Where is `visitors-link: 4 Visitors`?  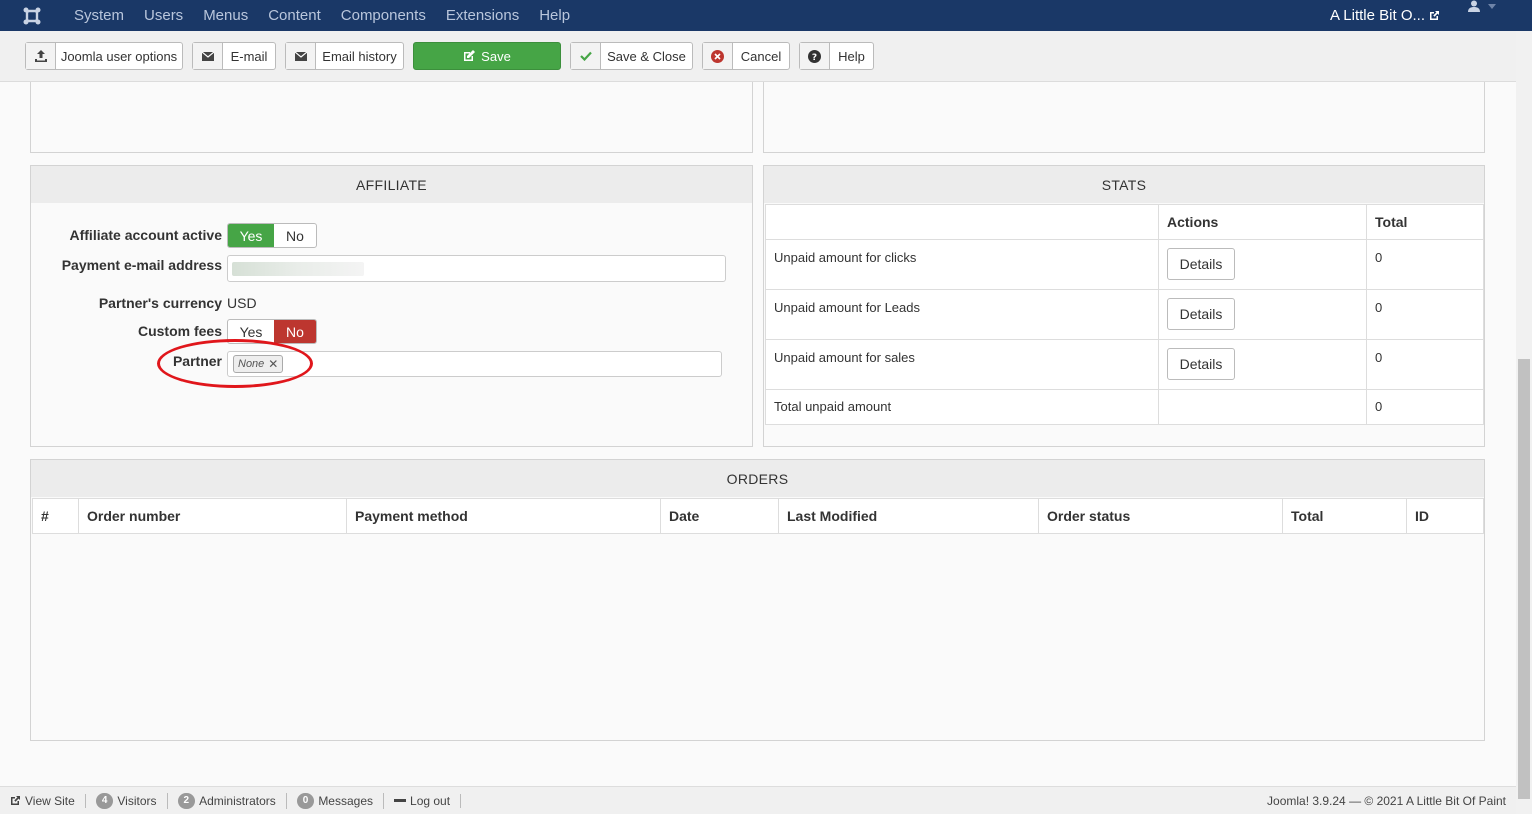
visitors-link: 4 Visitors is located at coordinates (127, 800).